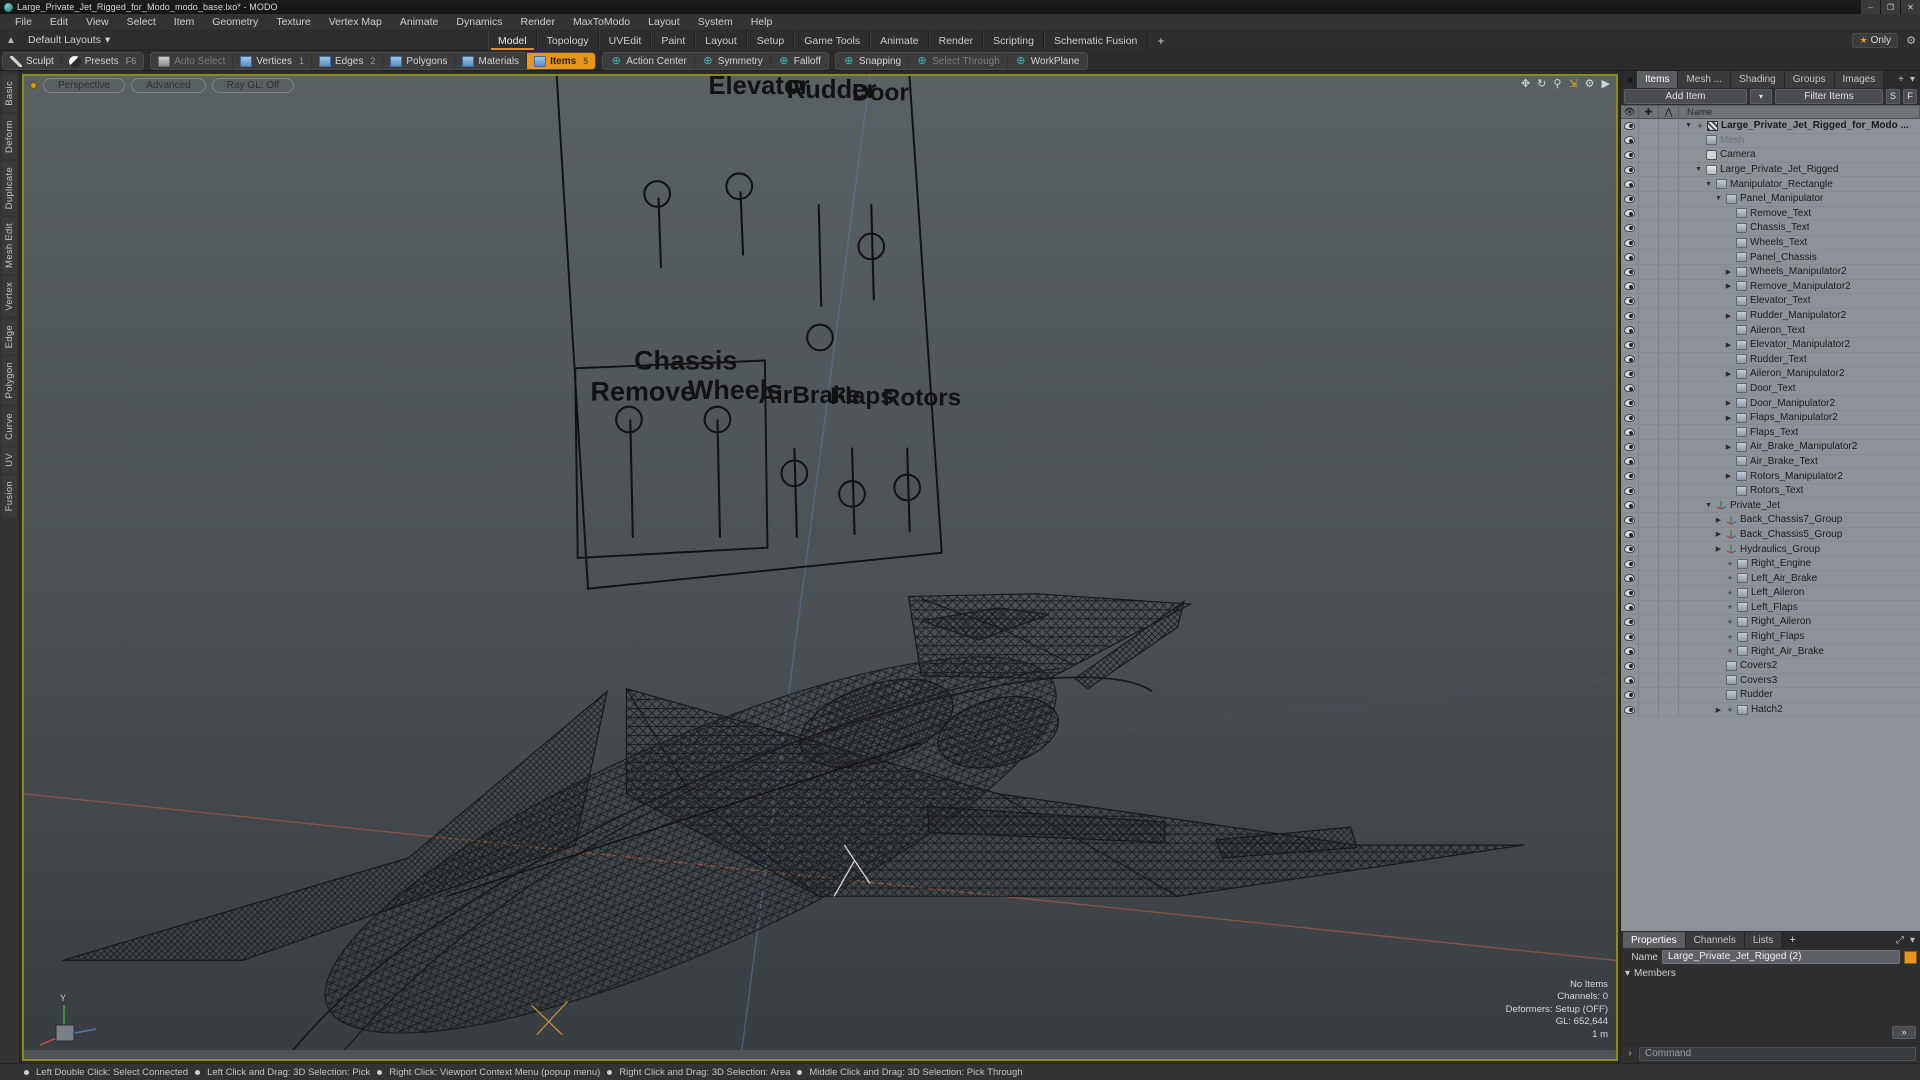  I want to click on items-list-row: + Left_Aileron, so click(1770, 593).